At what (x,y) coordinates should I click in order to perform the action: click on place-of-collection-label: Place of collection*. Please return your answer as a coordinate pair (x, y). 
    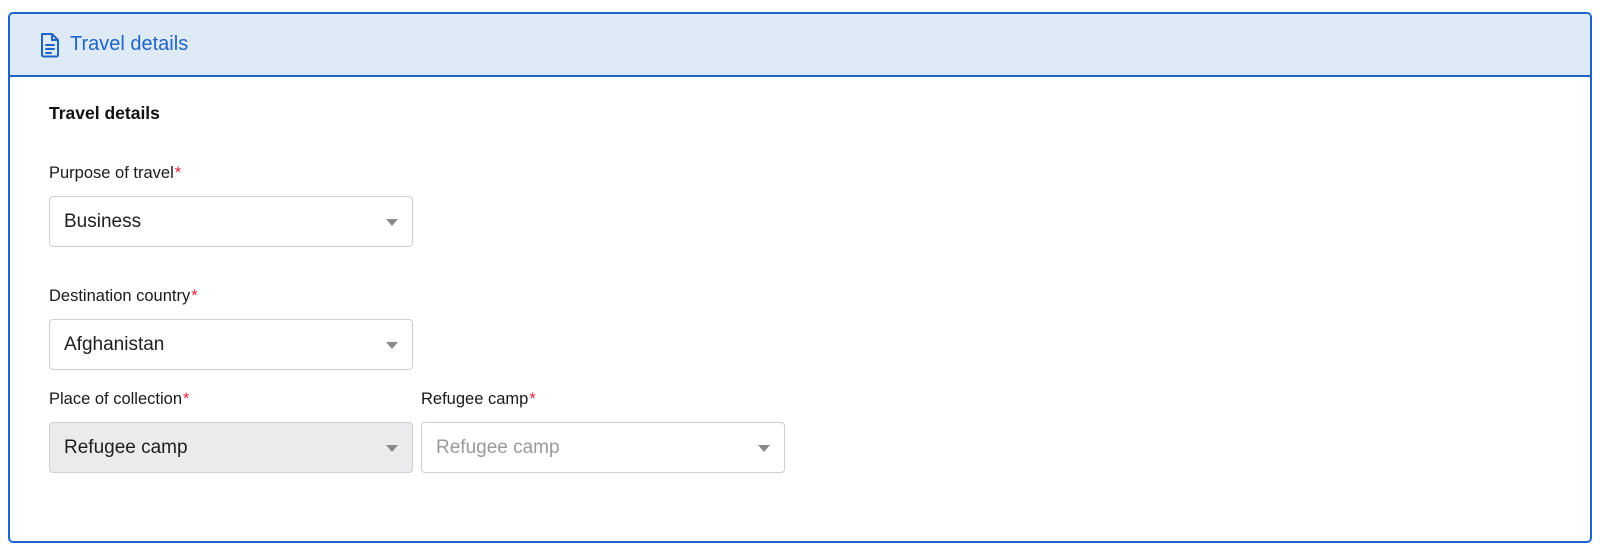
    Looking at the image, I should click on (119, 399).